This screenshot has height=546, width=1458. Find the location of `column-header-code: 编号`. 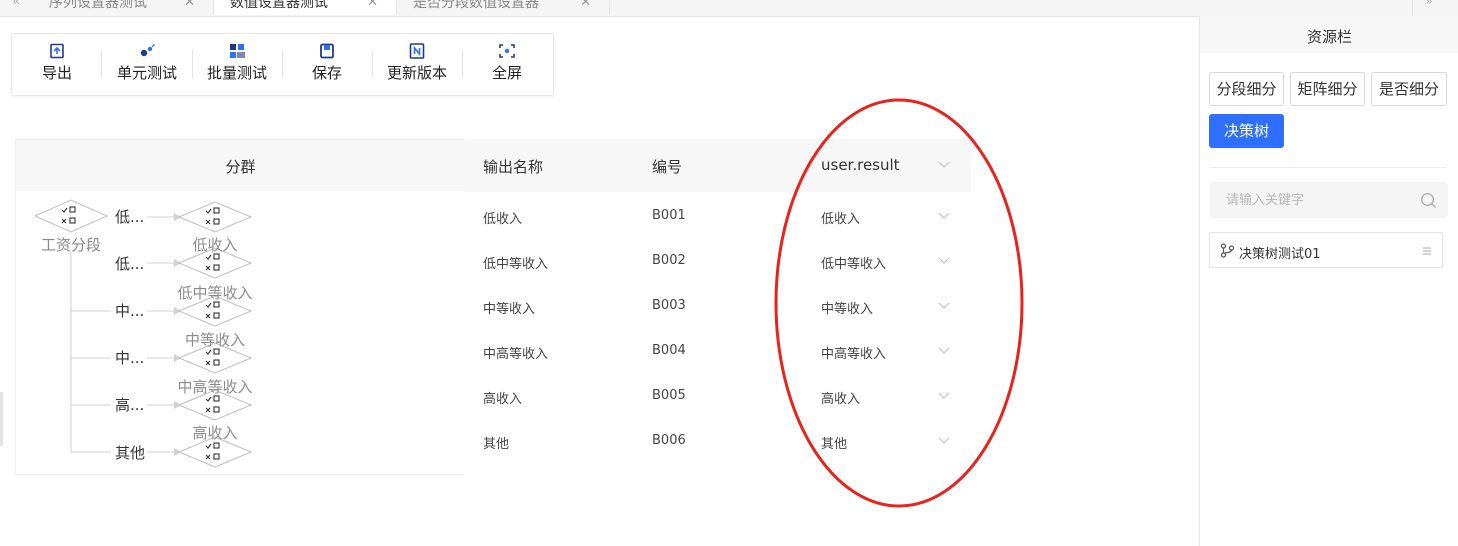

column-header-code: 编号 is located at coordinates (667, 167).